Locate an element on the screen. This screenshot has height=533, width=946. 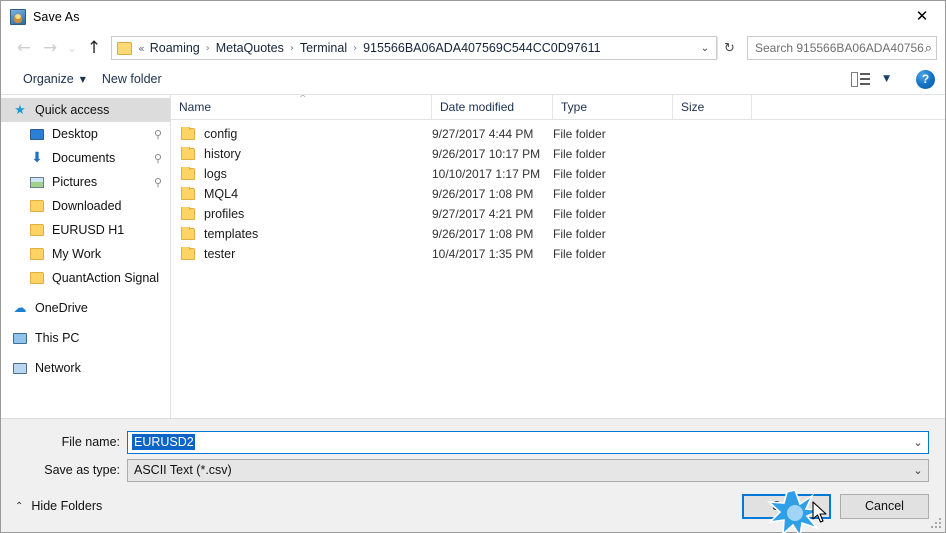
up-button: ↑ is located at coordinates (94, 48).